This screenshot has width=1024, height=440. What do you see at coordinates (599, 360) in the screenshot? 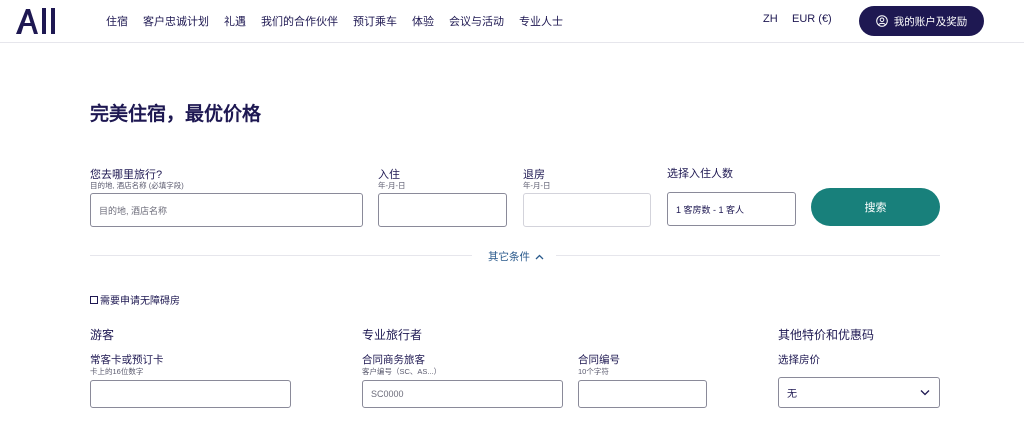
I see `contract-number-label: 合同编号` at bounding box center [599, 360].